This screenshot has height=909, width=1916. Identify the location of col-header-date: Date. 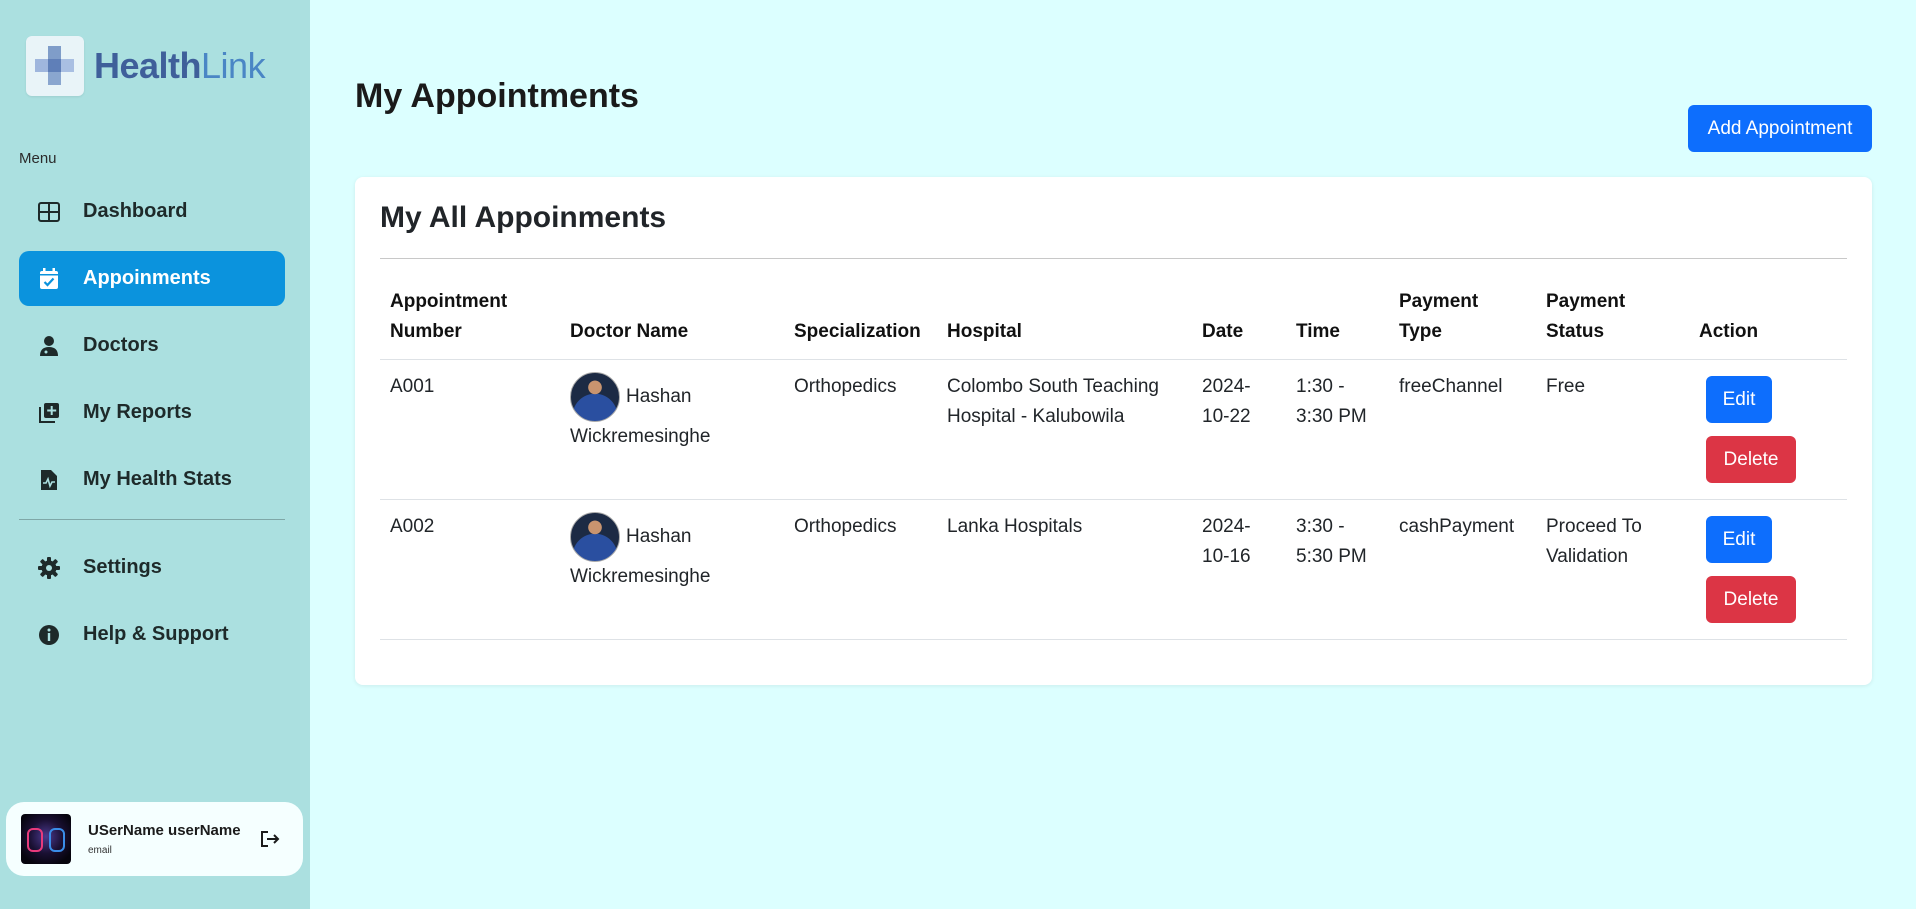
(1239, 318).